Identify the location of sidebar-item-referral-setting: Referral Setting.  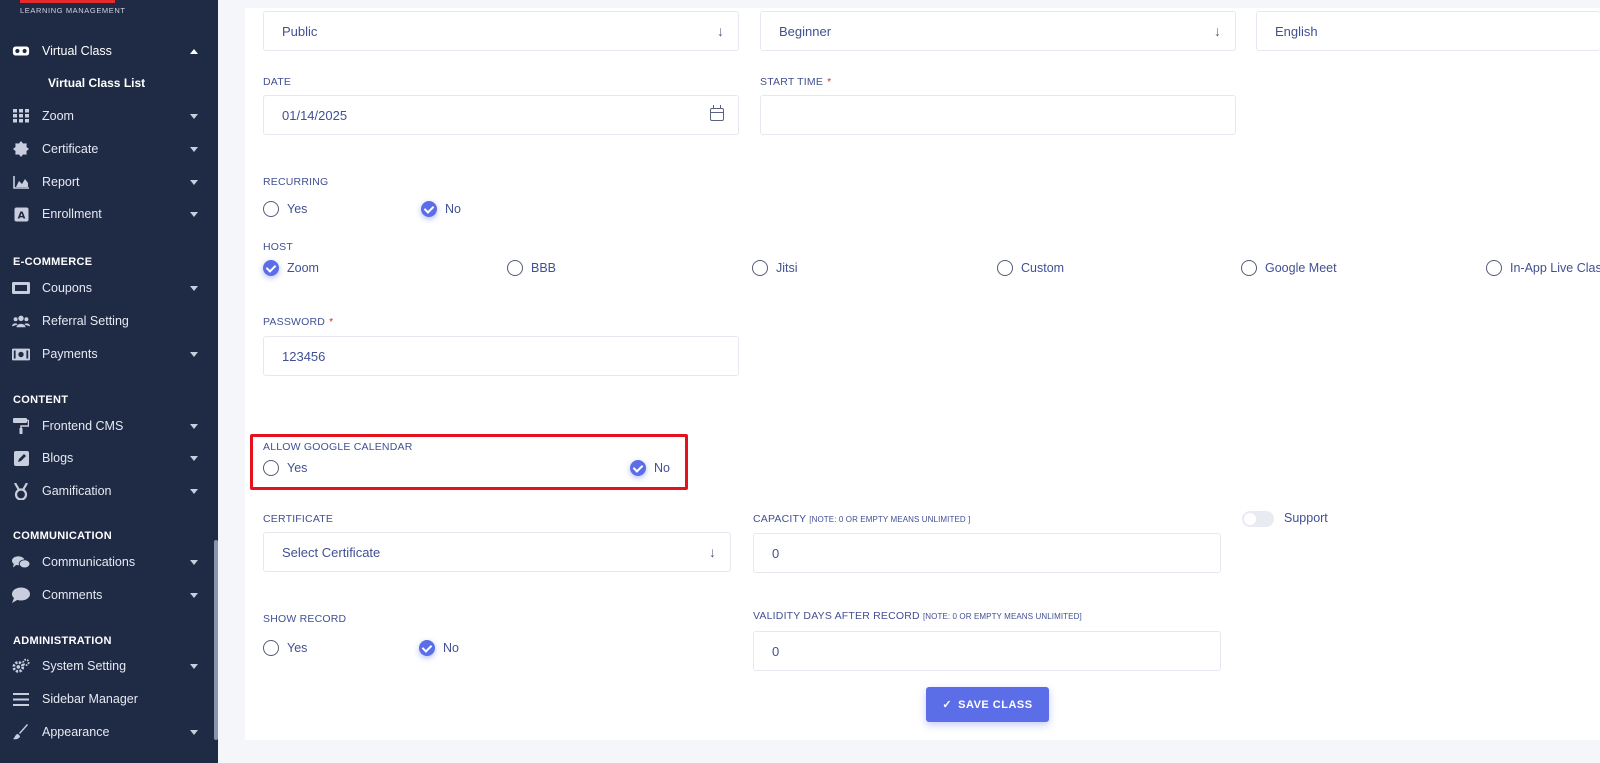
(107, 321).